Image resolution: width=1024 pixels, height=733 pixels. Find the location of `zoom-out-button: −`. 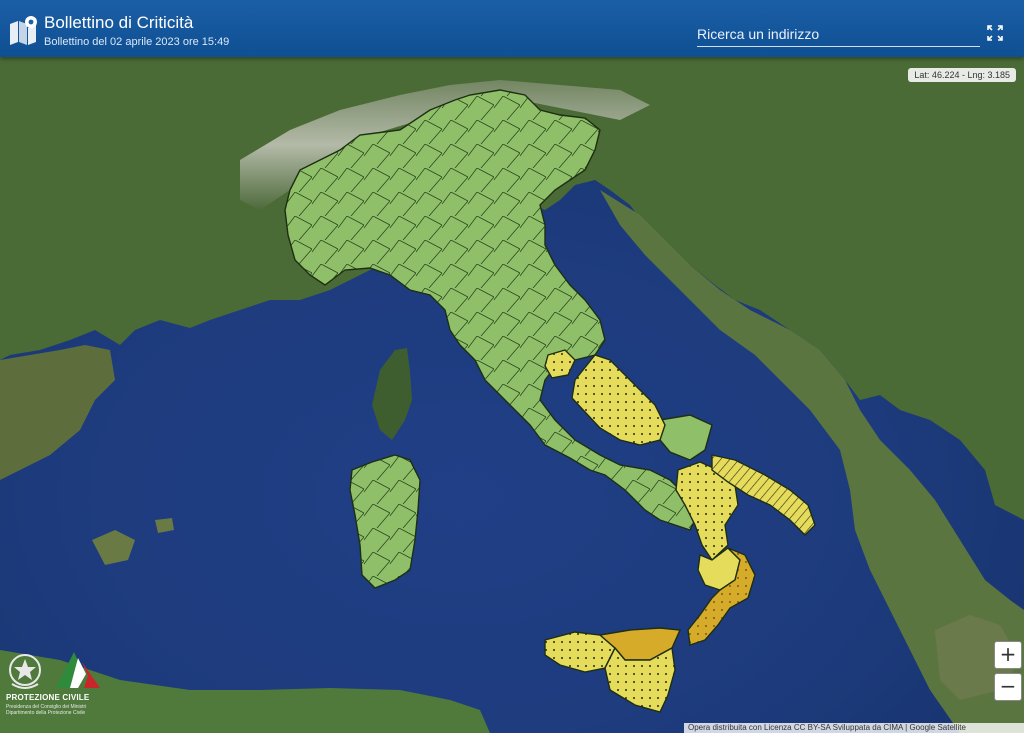

zoom-out-button: − is located at coordinates (1008, 687).